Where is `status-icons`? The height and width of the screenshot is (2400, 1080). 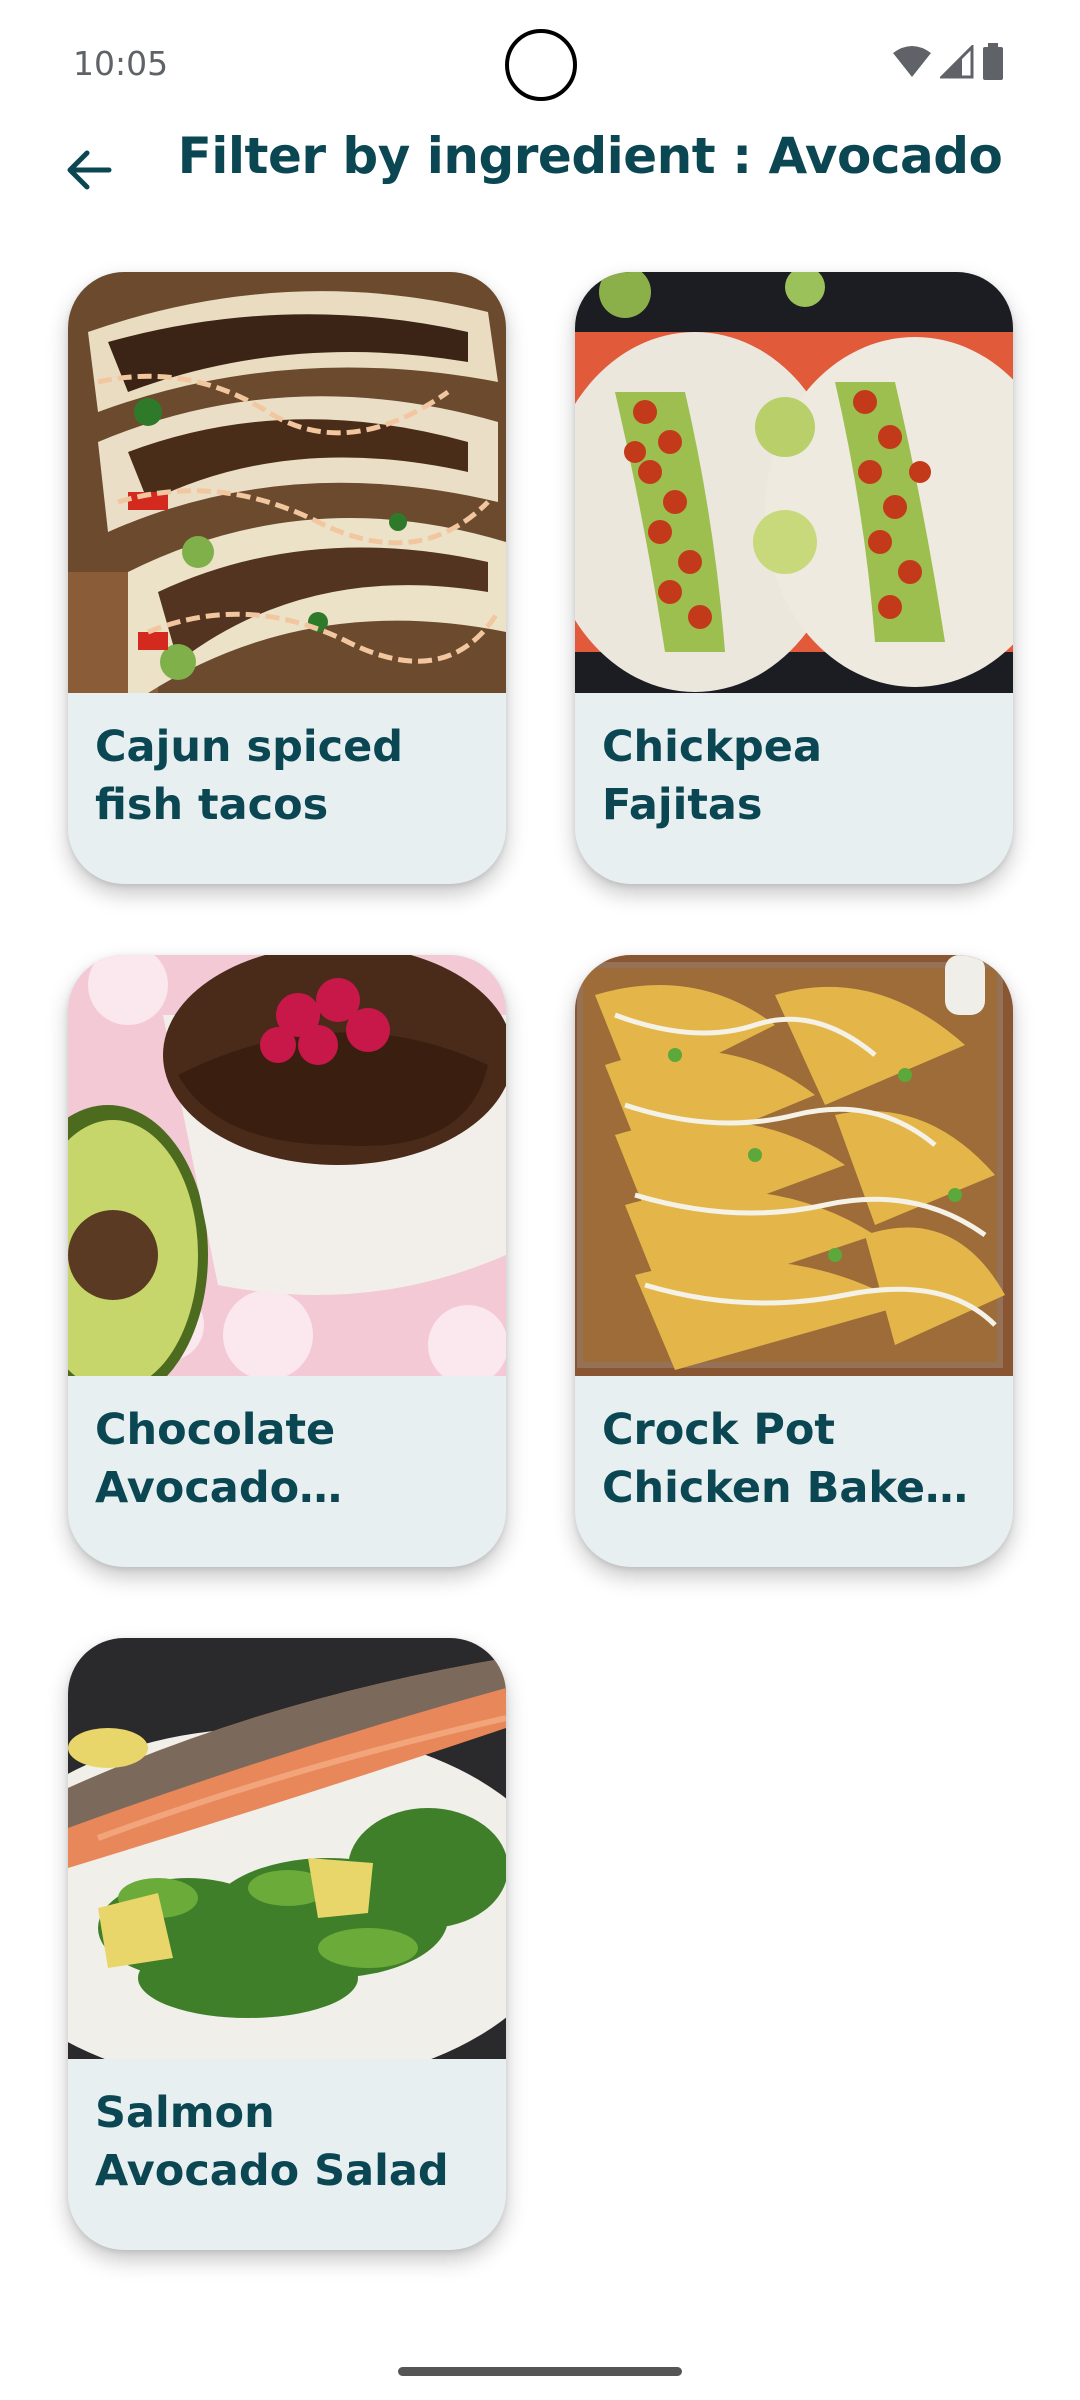
status-icons is located at coordinates (948, 64).